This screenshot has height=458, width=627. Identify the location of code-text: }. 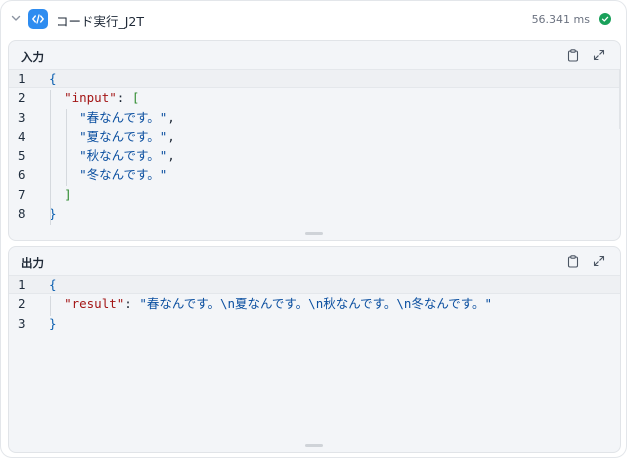
(53, 323).